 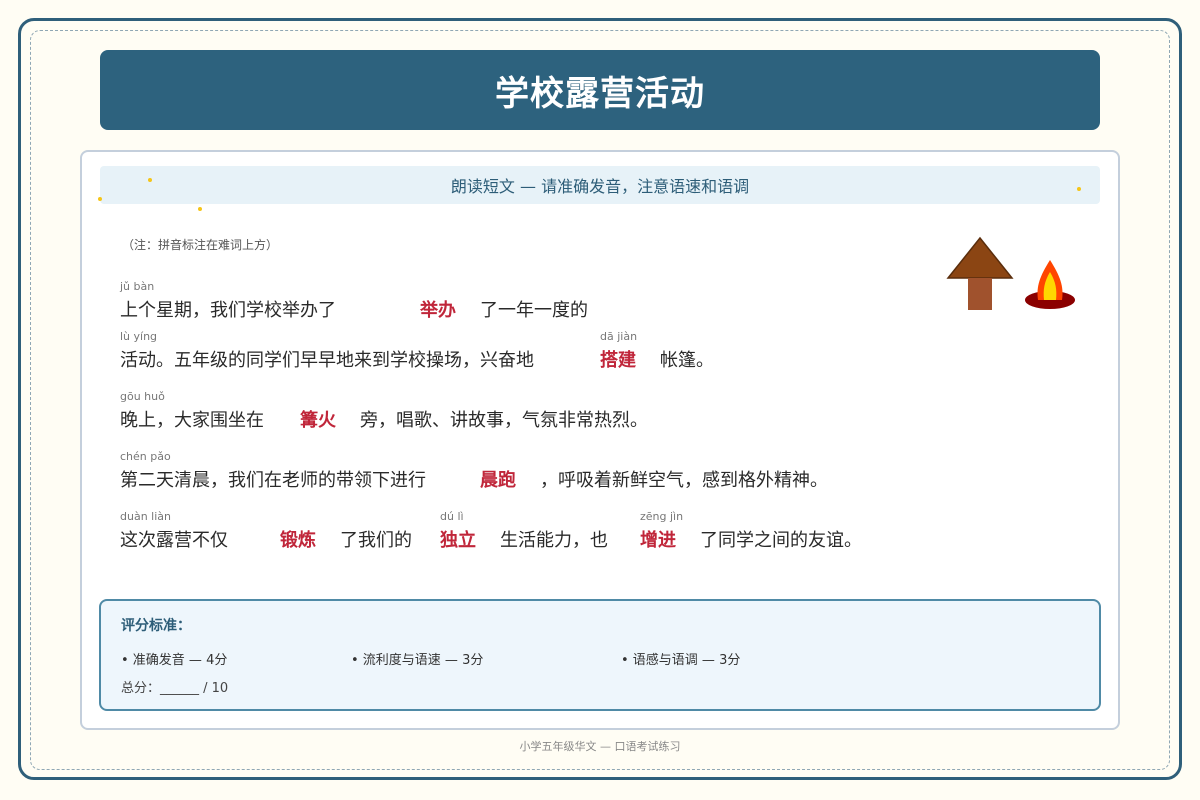 What do you see at coordinates (145, 516) in the screenshot?
I see `pinyin-label: duàn liàn` at bounding box center [145, 516].